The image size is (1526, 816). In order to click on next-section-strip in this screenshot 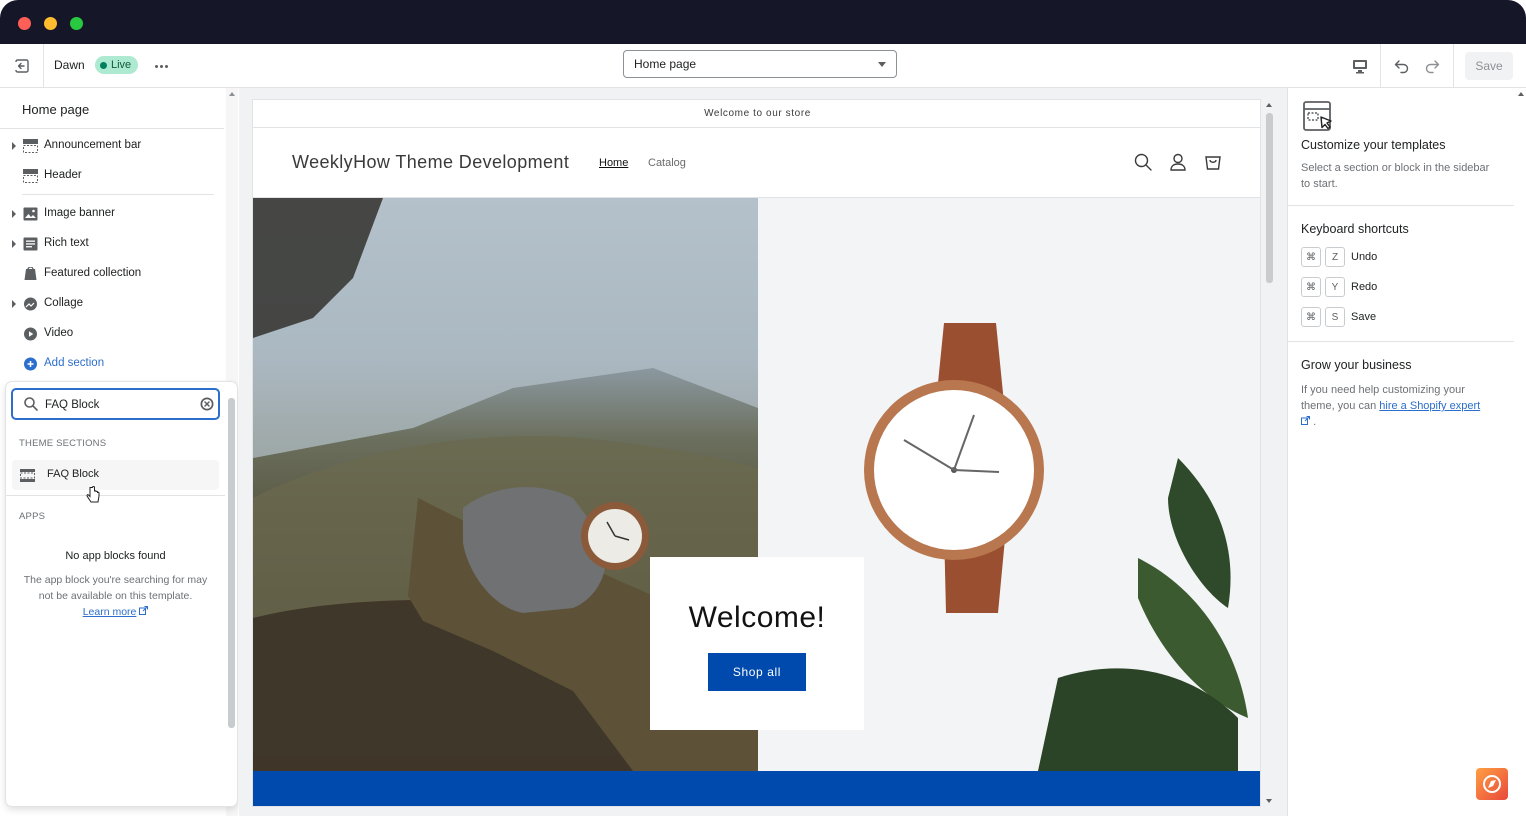, I will do `click(756, 788)`.